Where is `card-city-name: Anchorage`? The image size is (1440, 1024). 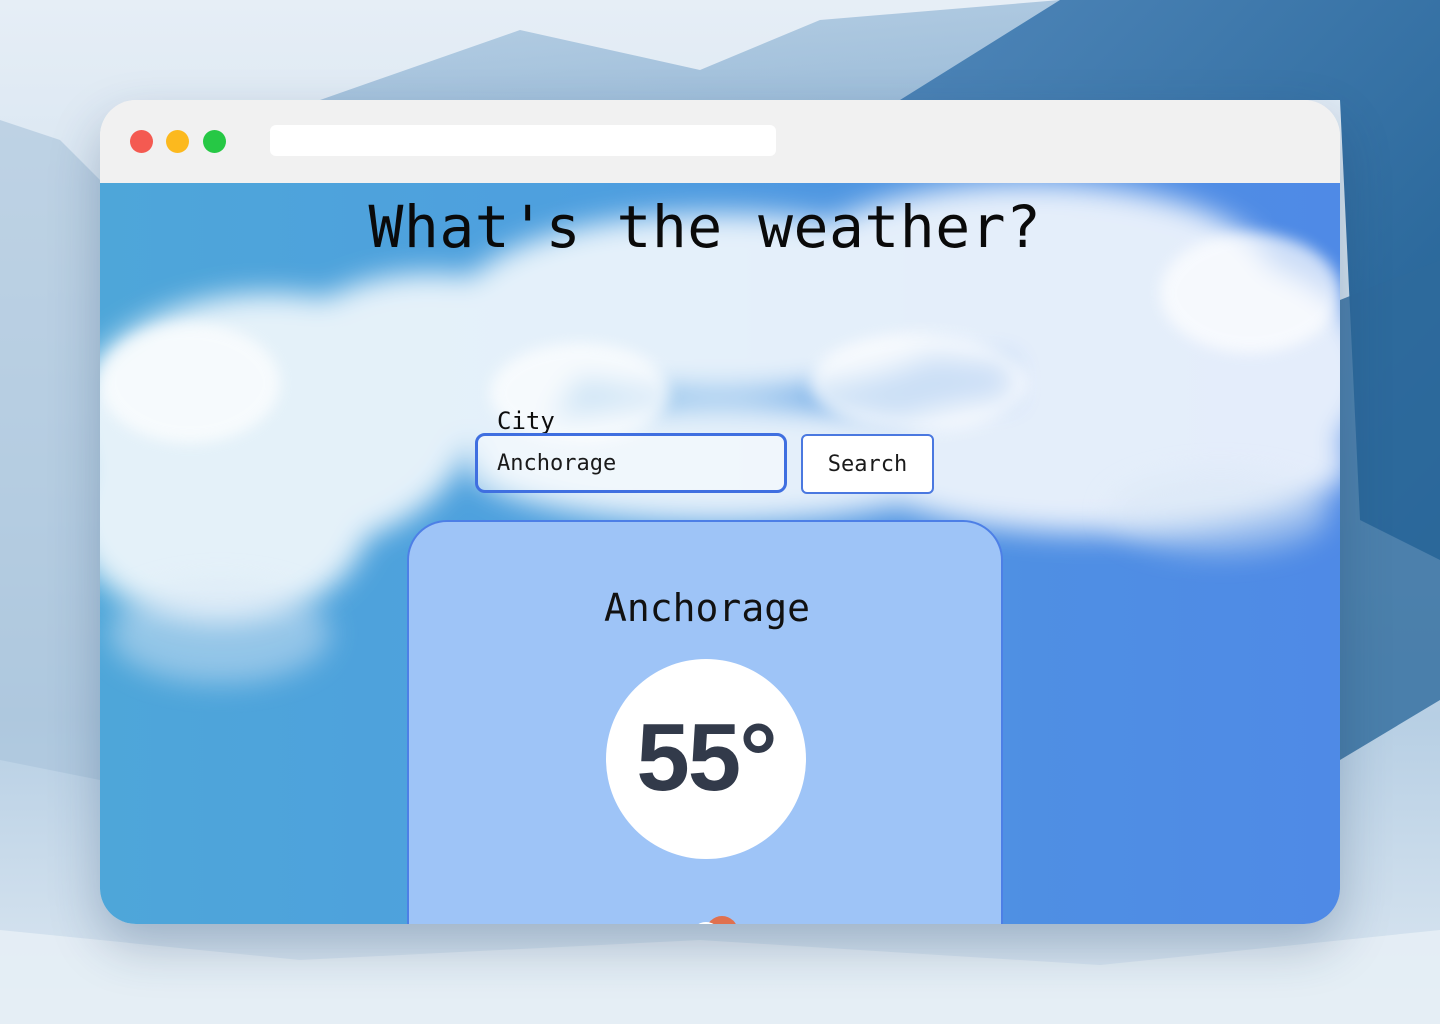 card-city-name: Anchorage is located at coordinates (707, 608).